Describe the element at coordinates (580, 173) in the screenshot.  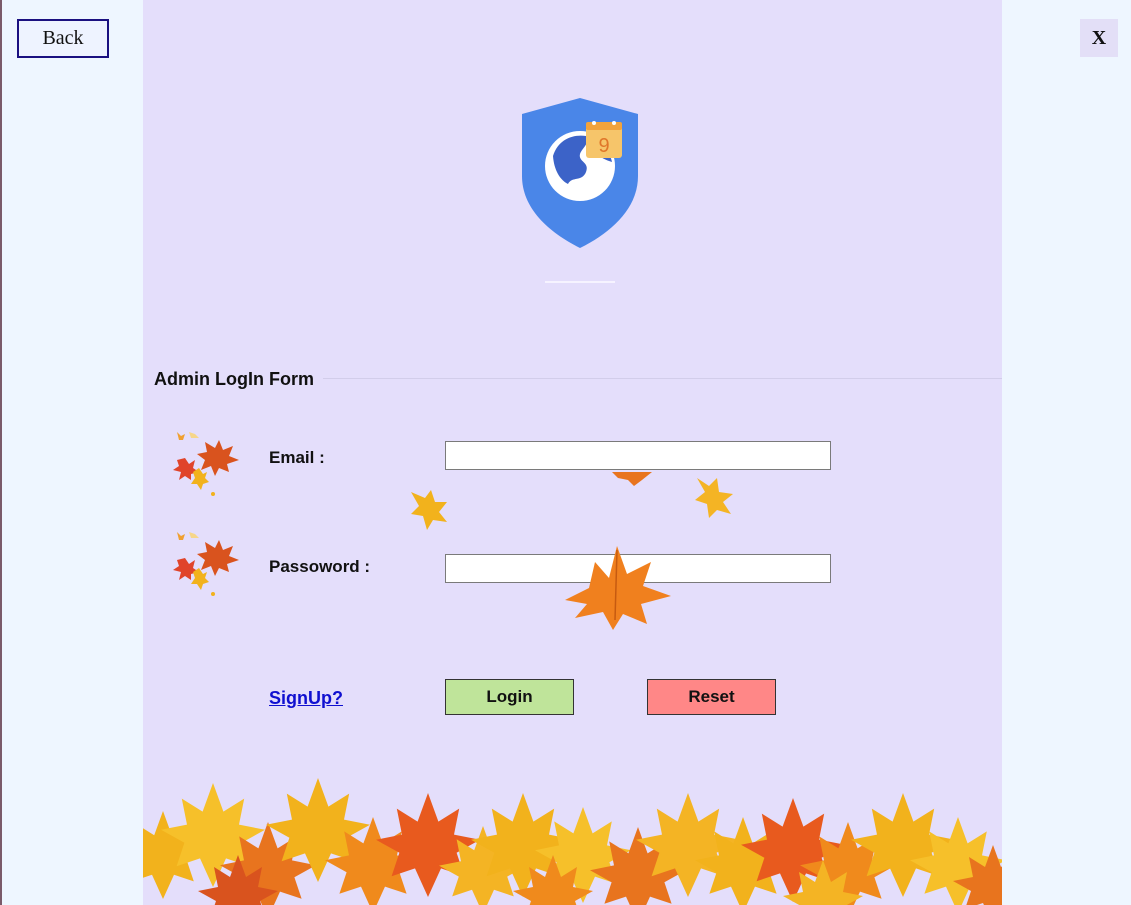
I see `shield-globe-logo-icon: 9` at that location.